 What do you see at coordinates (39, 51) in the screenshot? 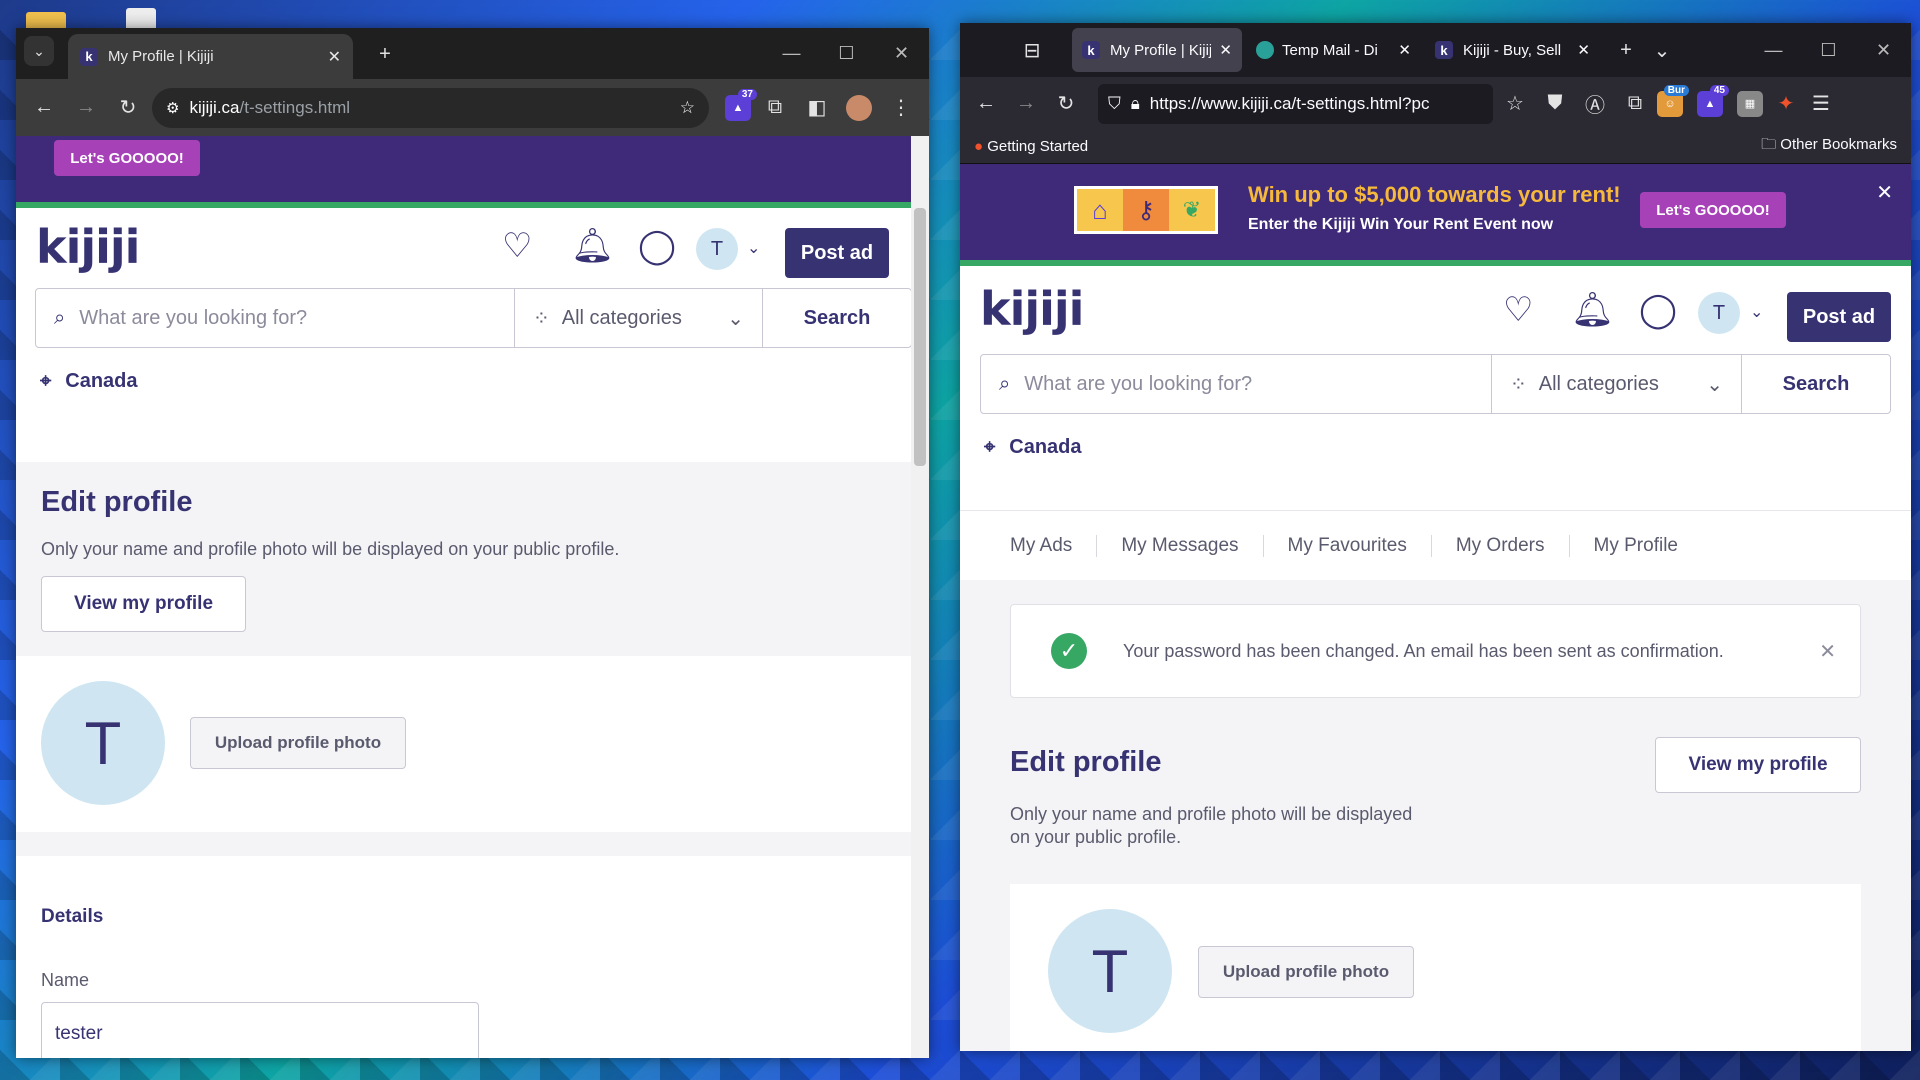
I see `tab-search-icon: ⌄` at bounding box center [39, 51].